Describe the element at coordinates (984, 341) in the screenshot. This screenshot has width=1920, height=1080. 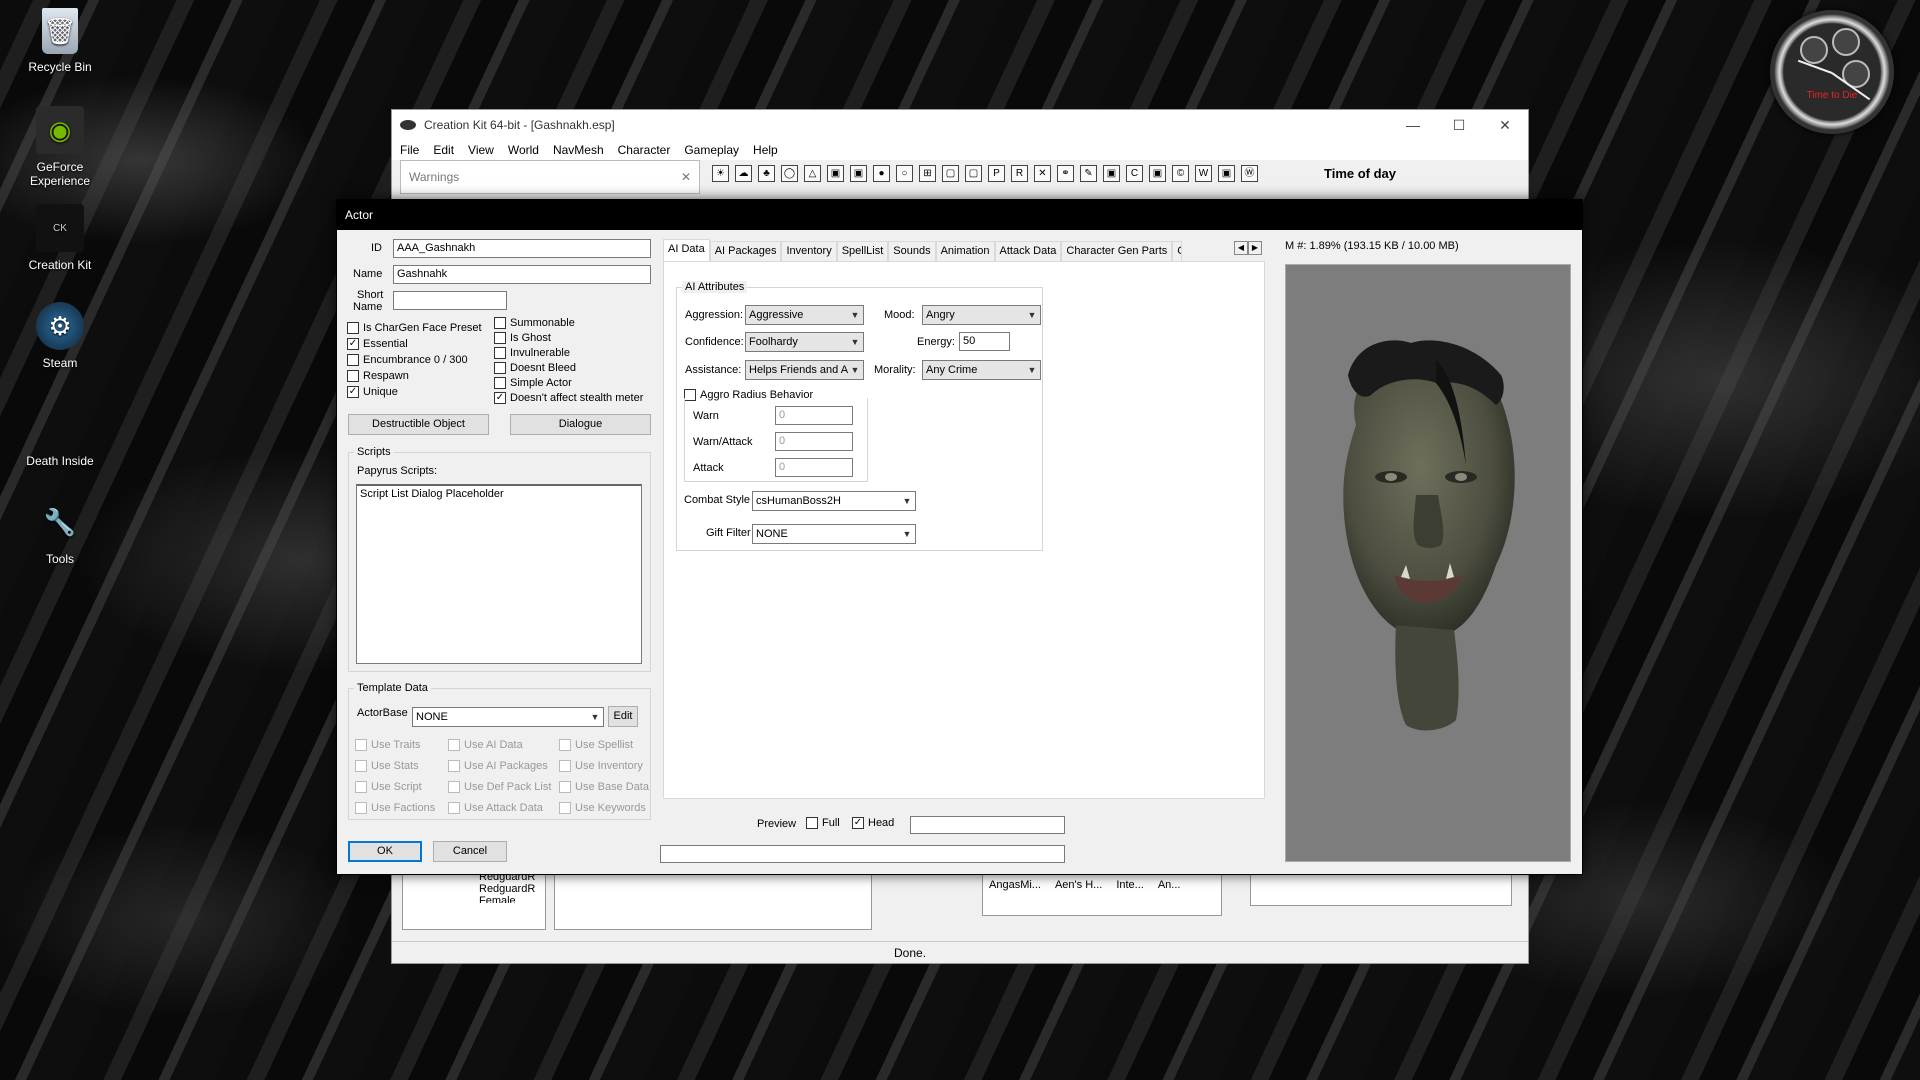
I see `energy-field: 50` at that location.